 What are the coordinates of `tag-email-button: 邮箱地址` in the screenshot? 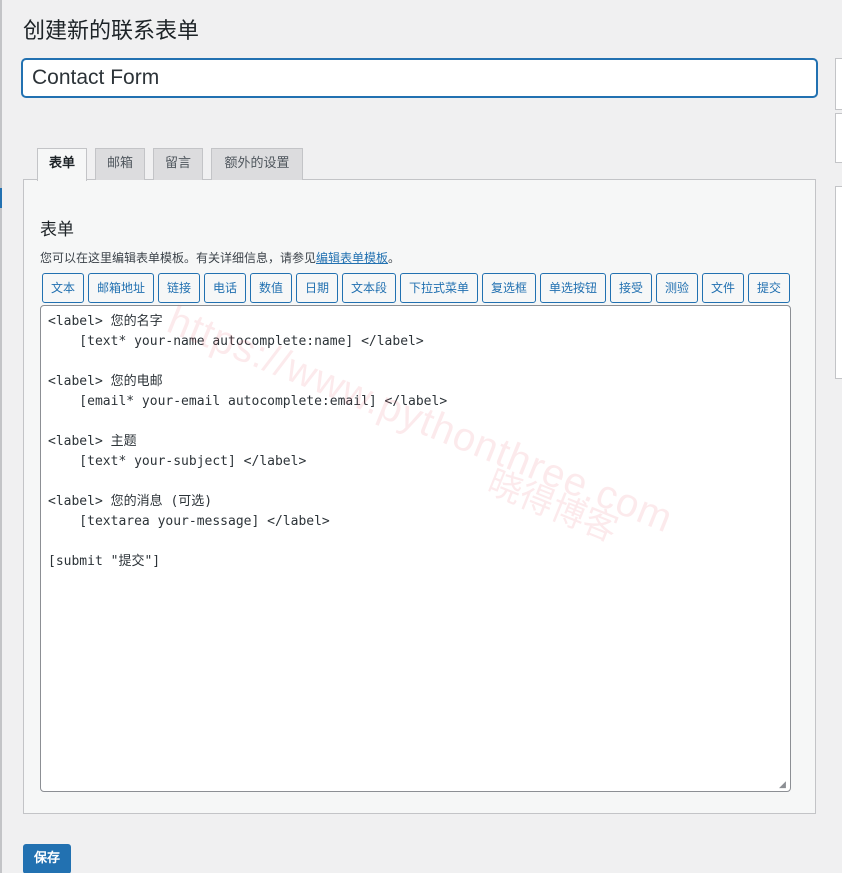 It's located at (121, 288).